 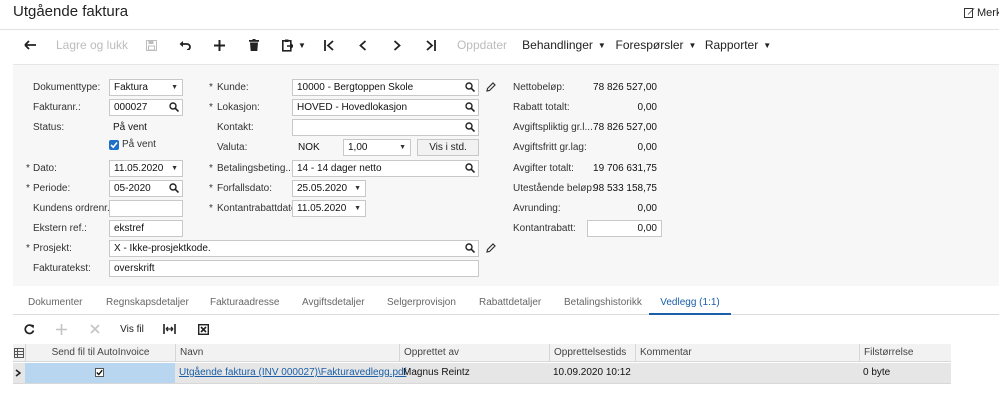 I want to click on tab-tax-details: Avgiftsdetaljer, so click(x=333, y=305).